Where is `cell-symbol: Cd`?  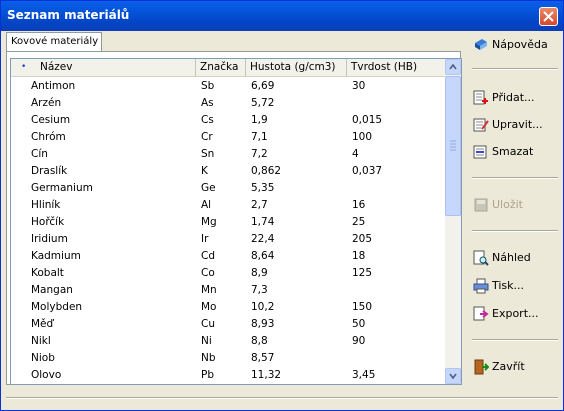
cell-symbol: Cd is located at coordinates (208, 256).